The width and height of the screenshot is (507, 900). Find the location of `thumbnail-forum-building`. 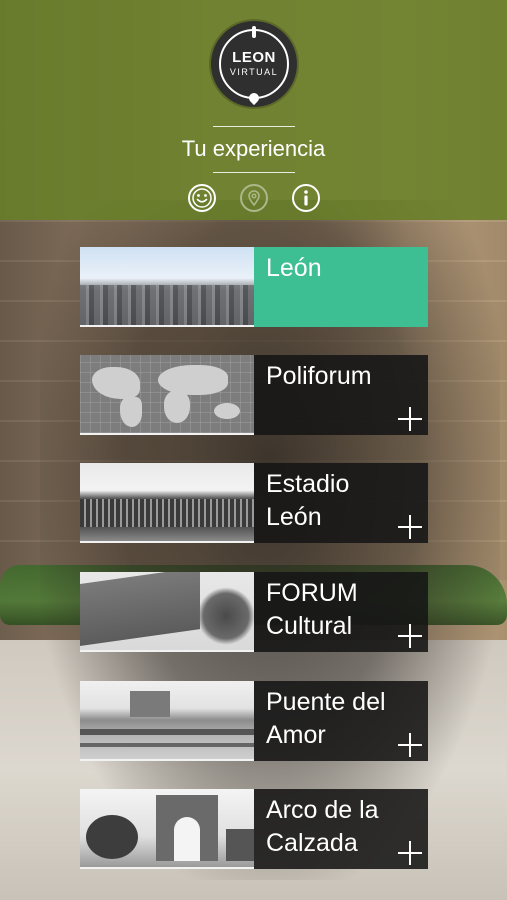

thumbnail-forum-building is located at coordinates (167, 612).